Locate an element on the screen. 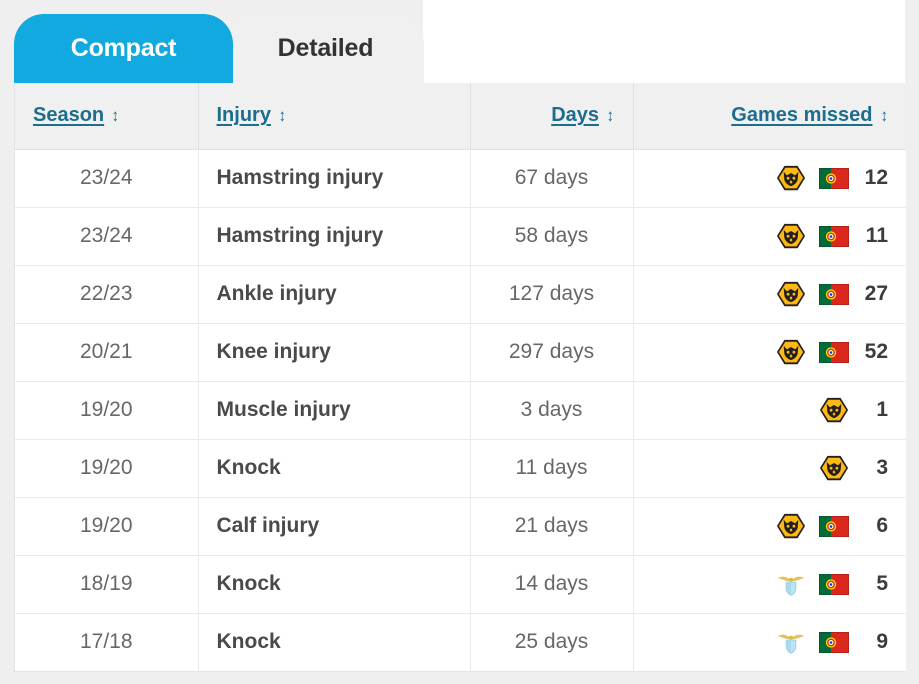 The height and width of the screenshot is (684, 919). cell-games-missed: 52 is located at coordinates (769, 352).